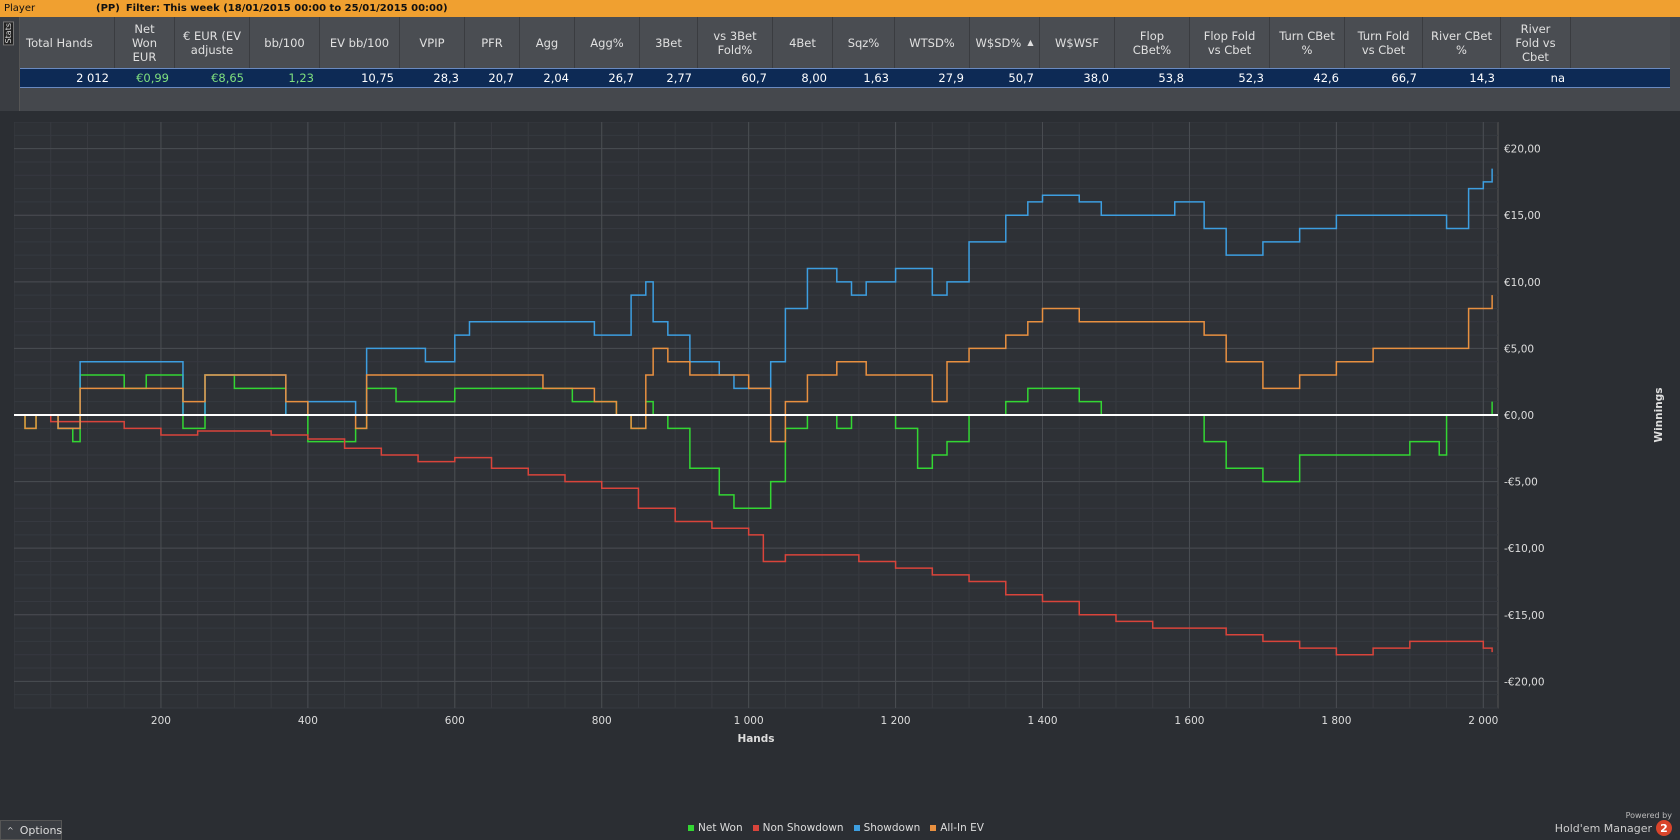 This screenshot has height=840, width=1680. I want to click on y-tick-label: €5,00, so click(1519, 349).